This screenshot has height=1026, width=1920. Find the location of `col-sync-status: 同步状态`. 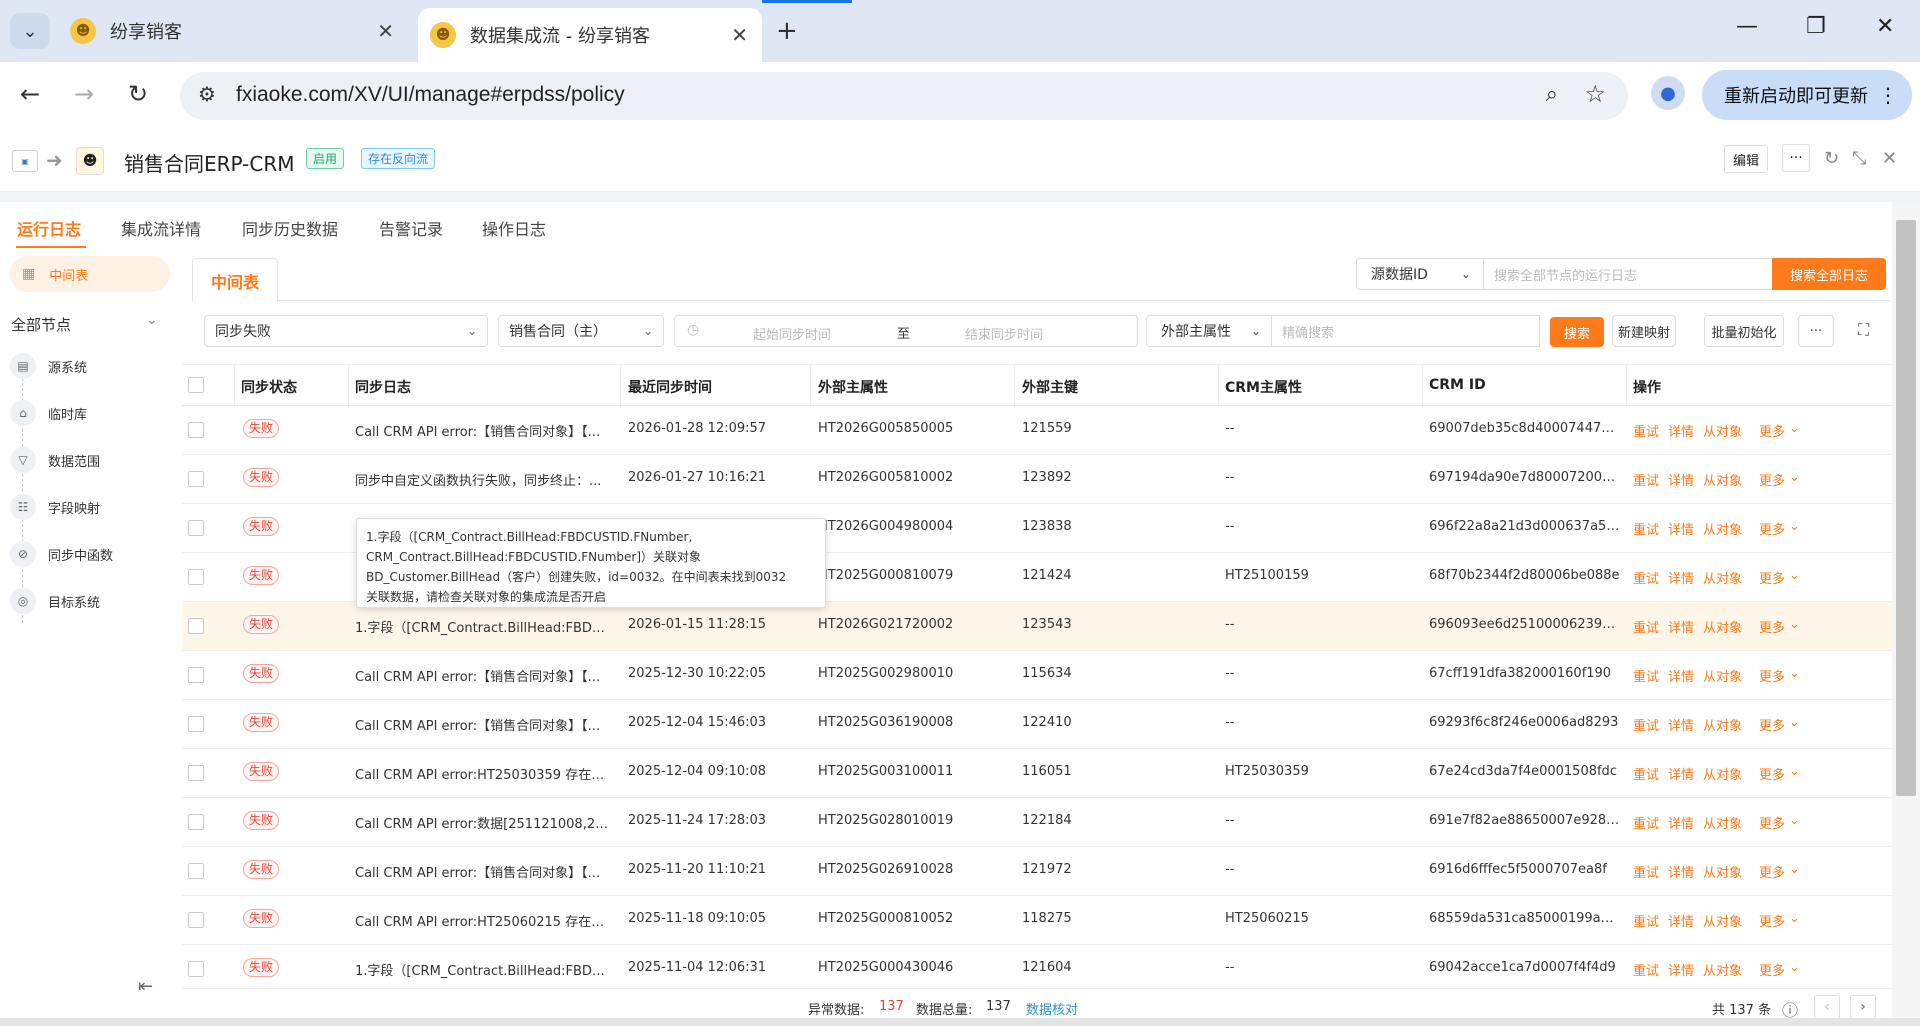

col-sync-status: 同步状态 is located at coordinates (269, 387).